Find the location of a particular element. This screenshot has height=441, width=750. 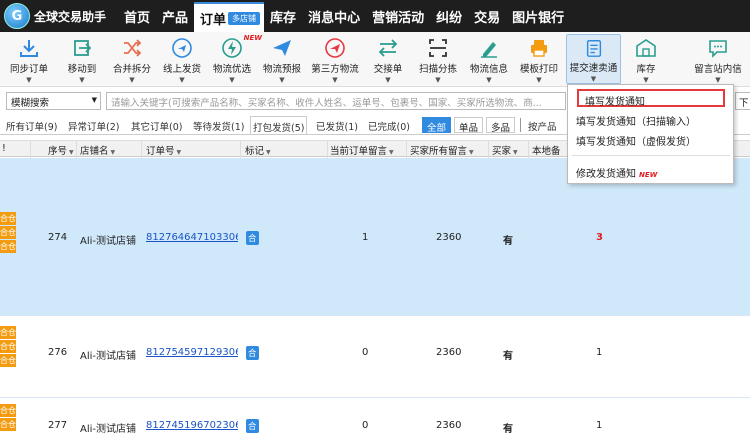

menu-divider is located at coordinates (651, 155).